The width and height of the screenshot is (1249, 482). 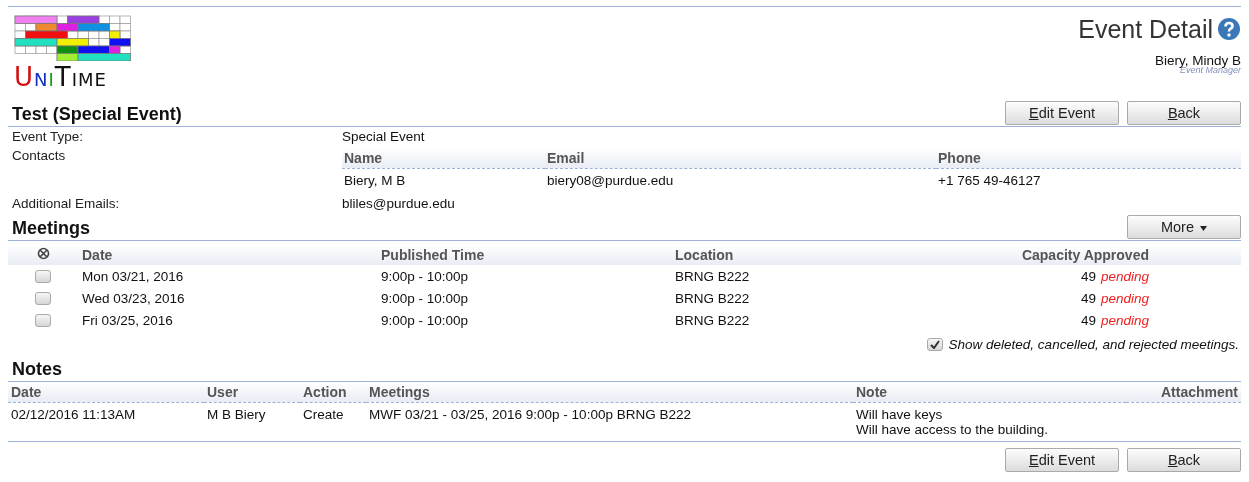 What do you see at coordinates (990, 392) in the screenshot?
I see `column-header: Note` at bounding box center [990, 392].